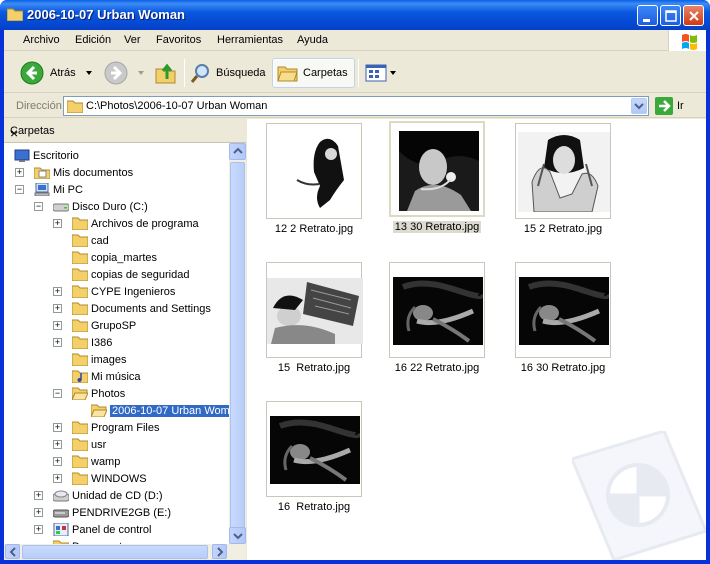 The height and width of the screenshot is (564, 710). I want to click on tree-node: cad, so click(90, 240).